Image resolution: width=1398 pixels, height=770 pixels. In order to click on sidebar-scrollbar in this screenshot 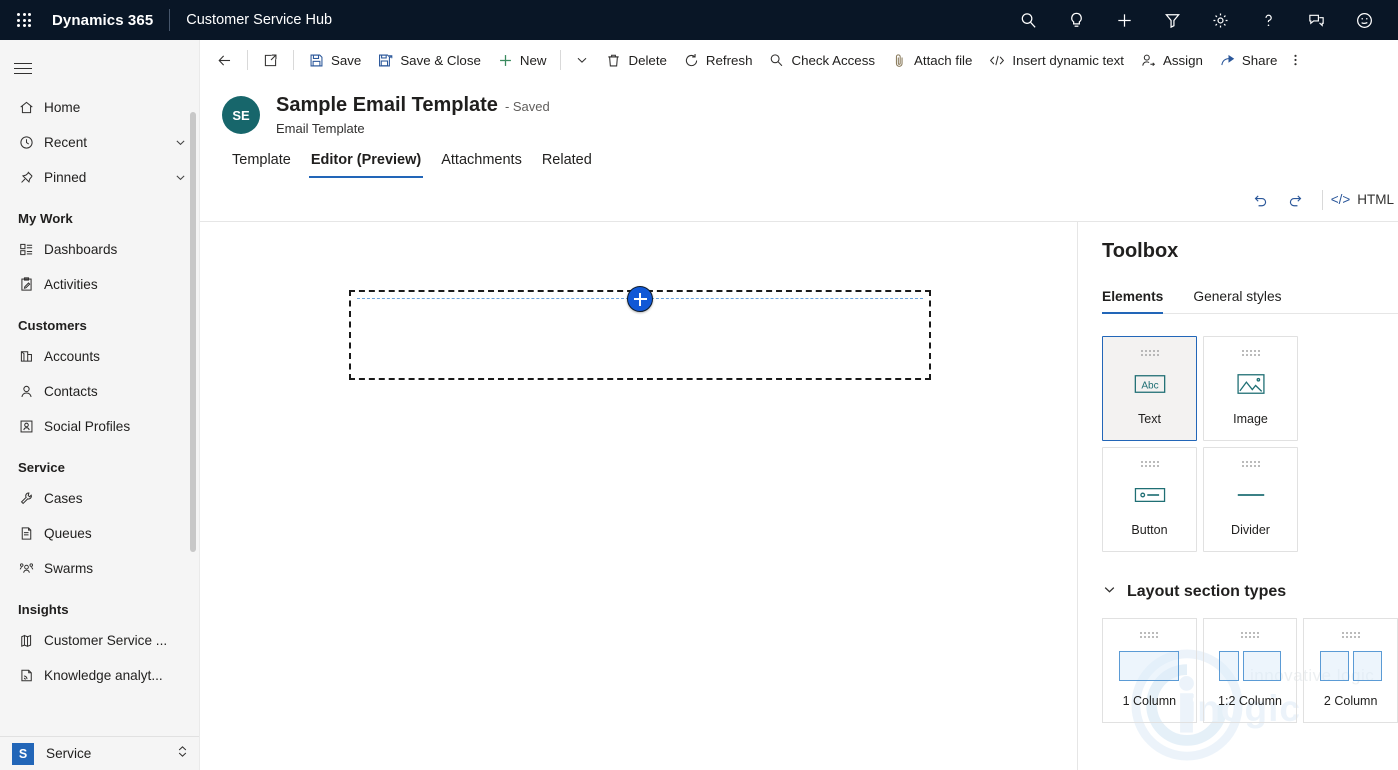, I will do `click(193, 332)`.